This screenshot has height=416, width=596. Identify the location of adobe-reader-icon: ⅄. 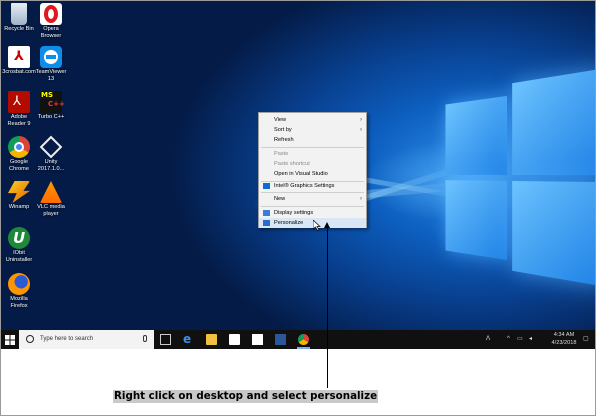
(19, 102).